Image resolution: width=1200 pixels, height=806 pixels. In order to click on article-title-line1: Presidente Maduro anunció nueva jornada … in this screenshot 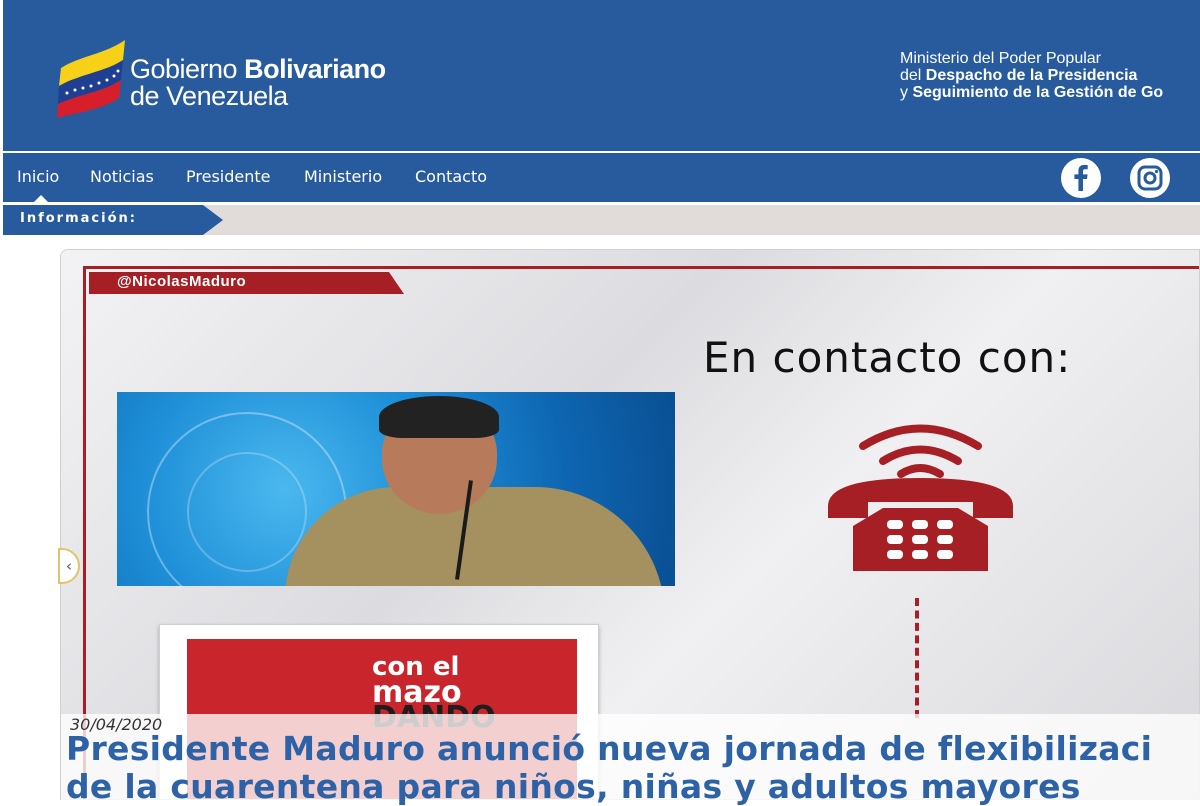, I will do `click(609, 748)`.